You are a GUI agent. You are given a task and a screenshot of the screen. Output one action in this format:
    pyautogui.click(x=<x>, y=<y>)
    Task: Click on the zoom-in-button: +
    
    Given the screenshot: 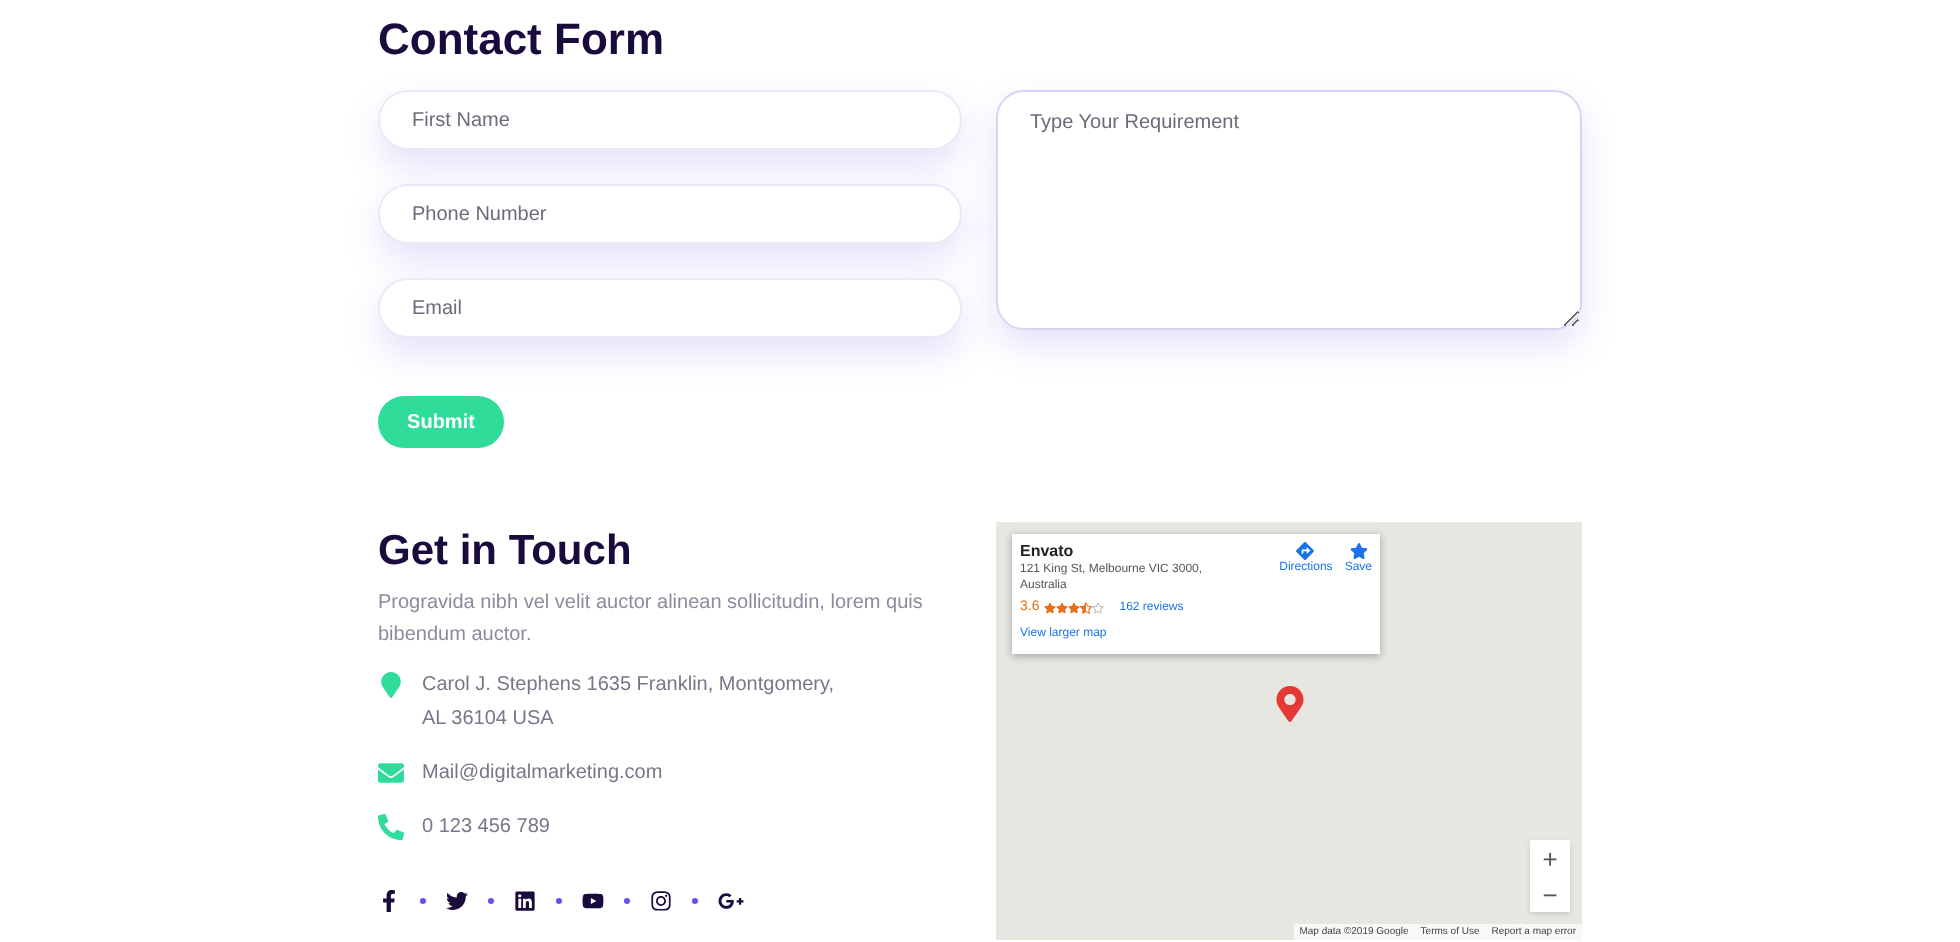 What is the action you would take?
    pyautogui.click(x=1550, y=858)
    